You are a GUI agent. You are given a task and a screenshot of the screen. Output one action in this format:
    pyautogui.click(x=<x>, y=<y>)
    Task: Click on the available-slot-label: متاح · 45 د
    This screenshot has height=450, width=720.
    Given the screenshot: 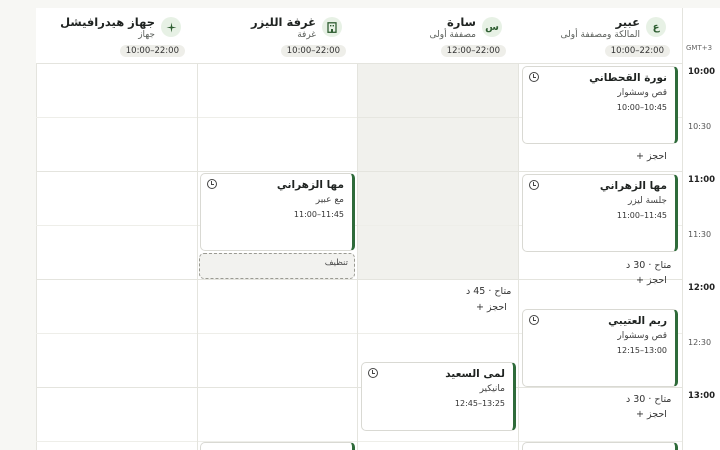 What is the action you would take?
    pyautogui.click(x=489, y=291)
    